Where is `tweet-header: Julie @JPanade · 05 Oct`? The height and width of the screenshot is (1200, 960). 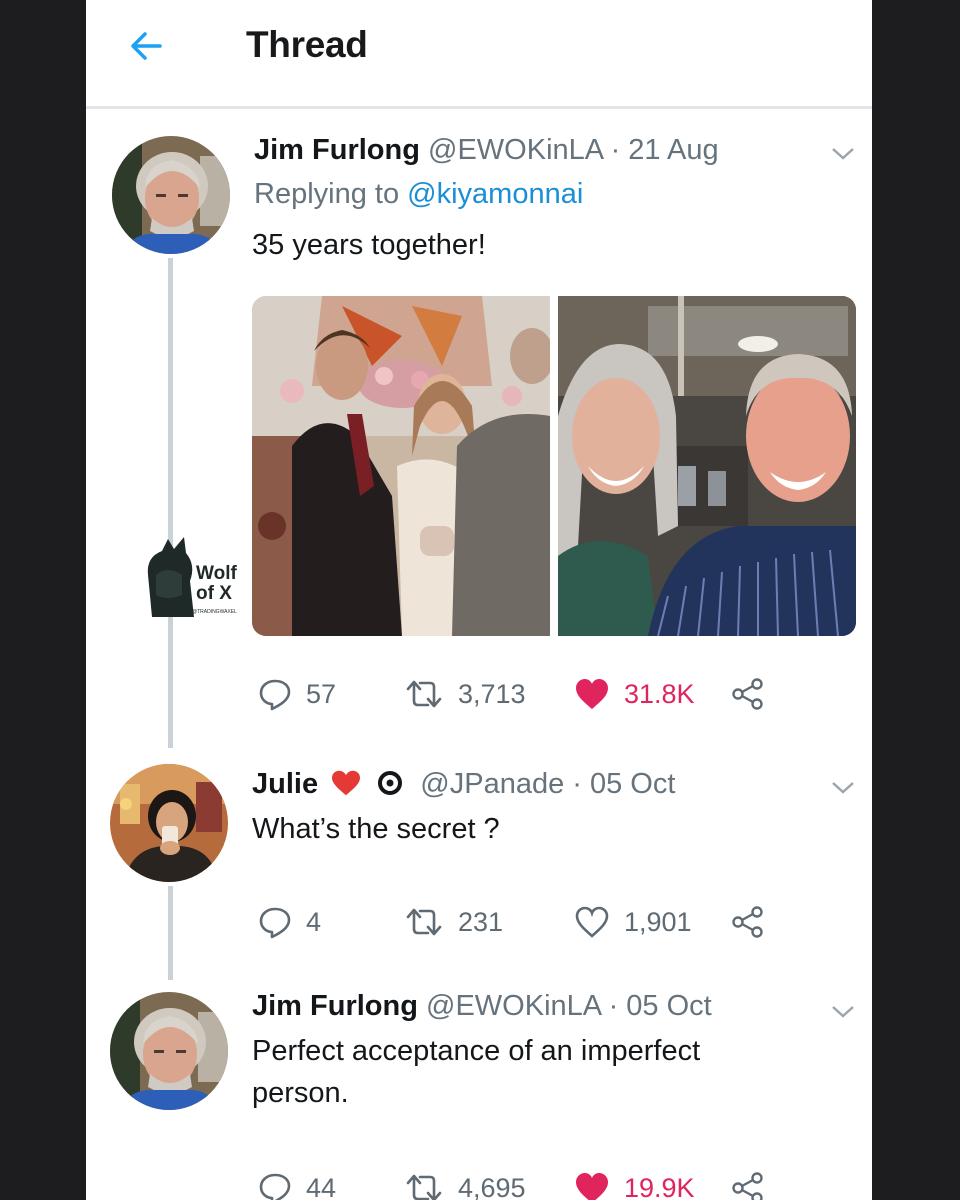 tweet-header: Julie @JPanade · 05 Oct is located at coordinates (463, 784).